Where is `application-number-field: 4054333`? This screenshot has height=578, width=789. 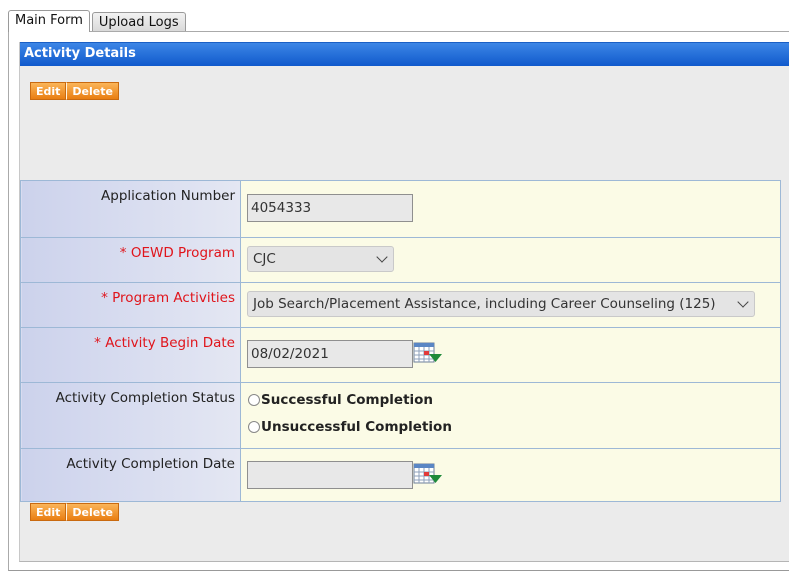
application-number-field: 4054333 is located at coordinates (330, 208).